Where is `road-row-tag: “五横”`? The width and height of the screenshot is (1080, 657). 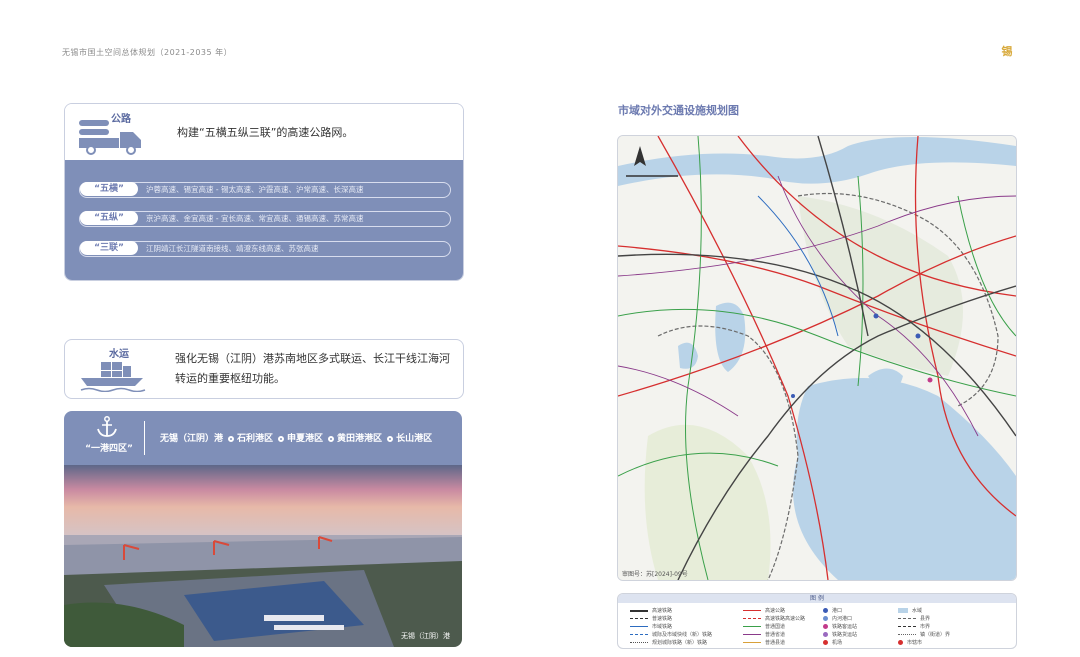 road-row-tag: “五横” is located at coordinates (109, 189).